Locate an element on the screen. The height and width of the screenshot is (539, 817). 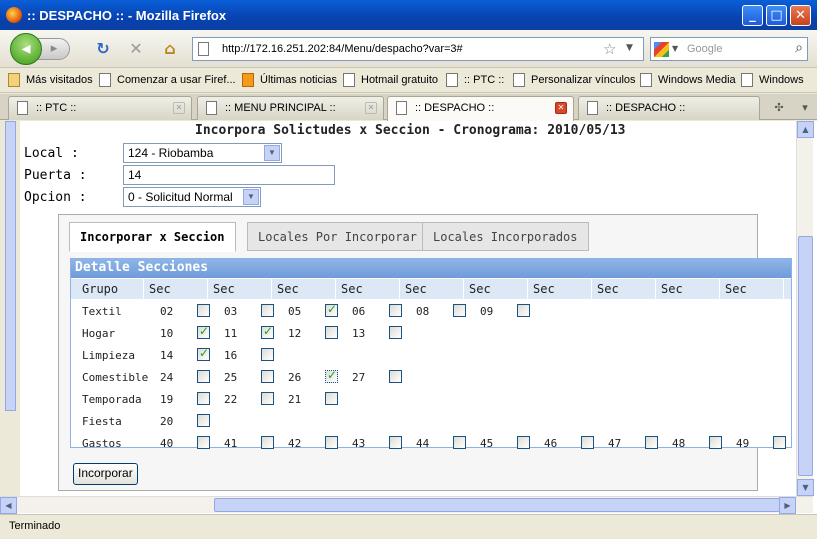
tab-scroll-icon: ✣ is located at coordinates (779, 108).